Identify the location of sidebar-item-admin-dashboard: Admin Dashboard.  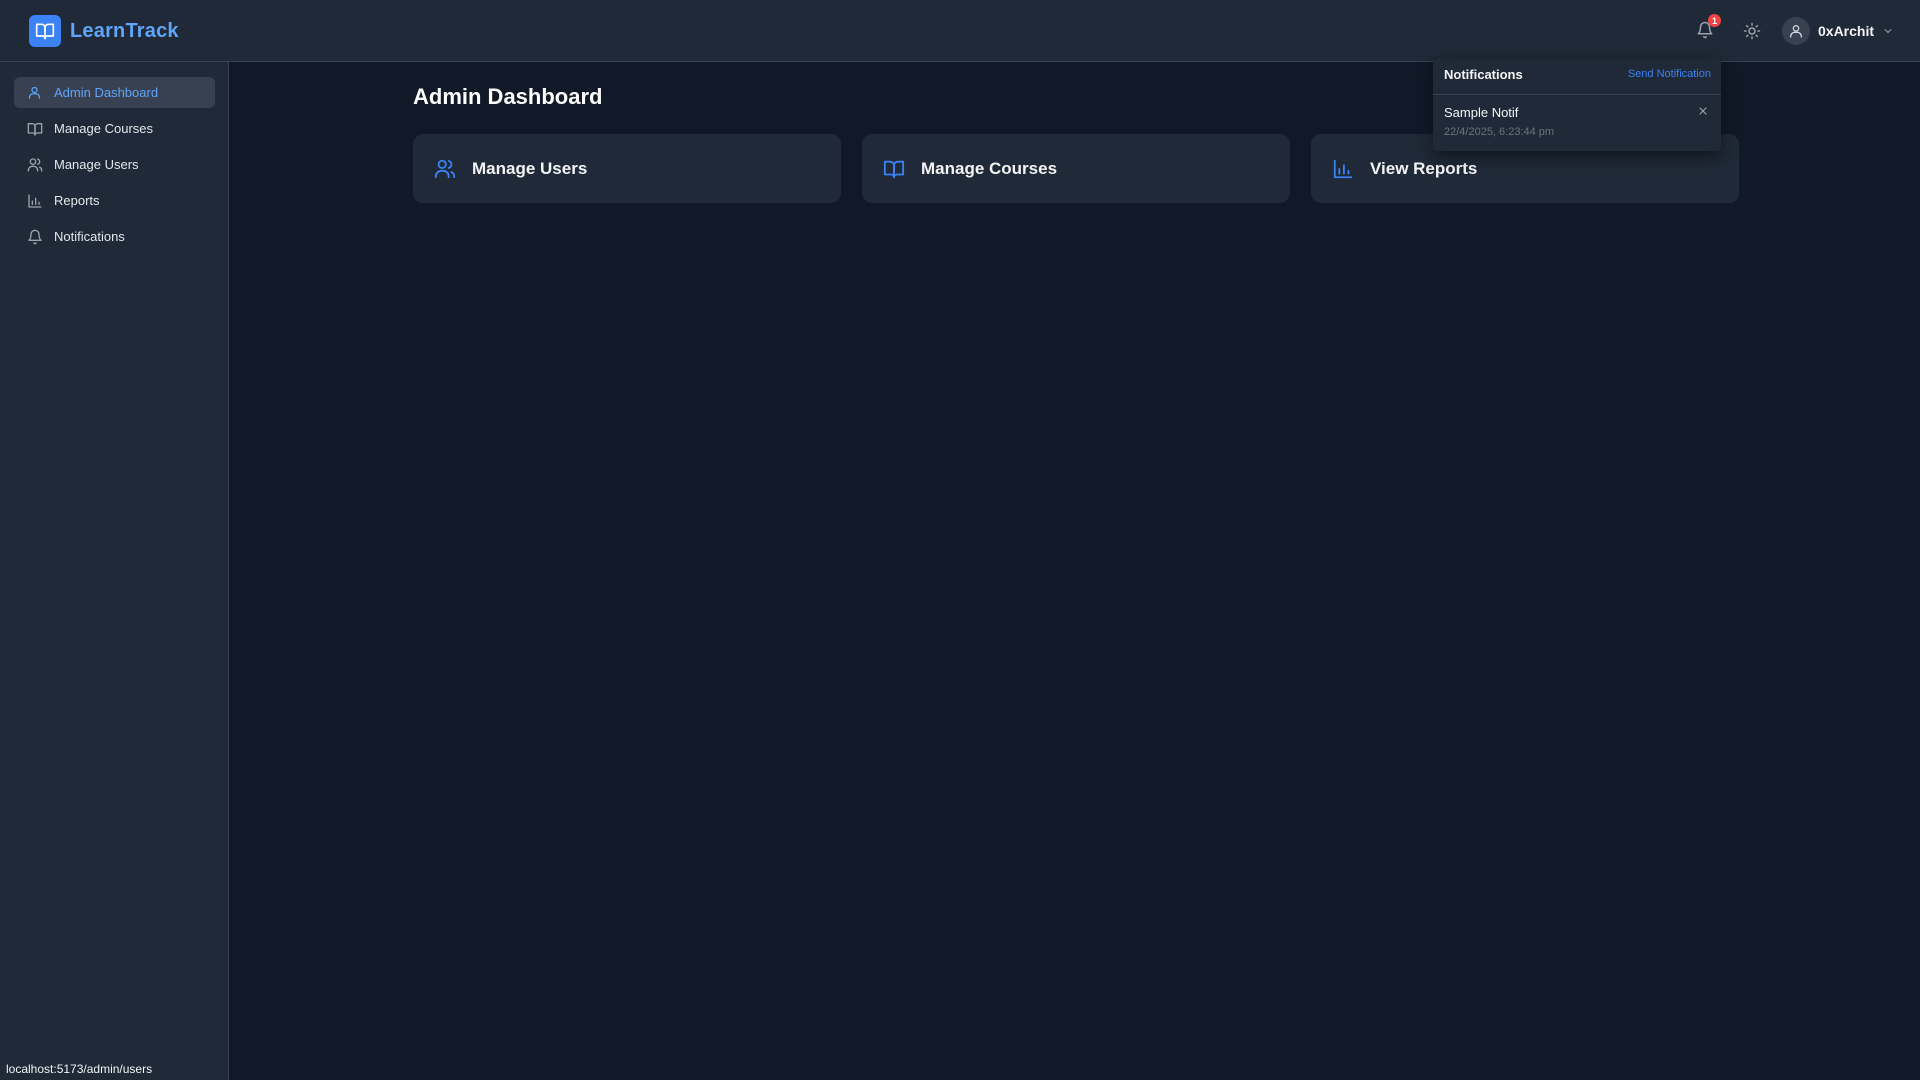
(114, 92).